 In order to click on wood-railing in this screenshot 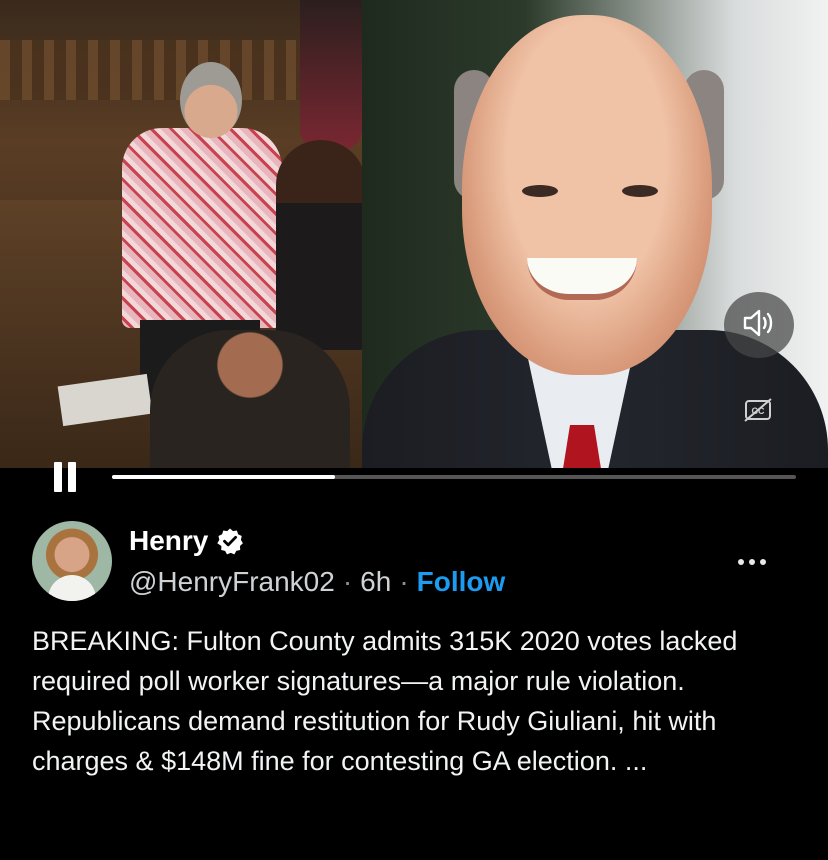, I will do `click(150, 70)`.